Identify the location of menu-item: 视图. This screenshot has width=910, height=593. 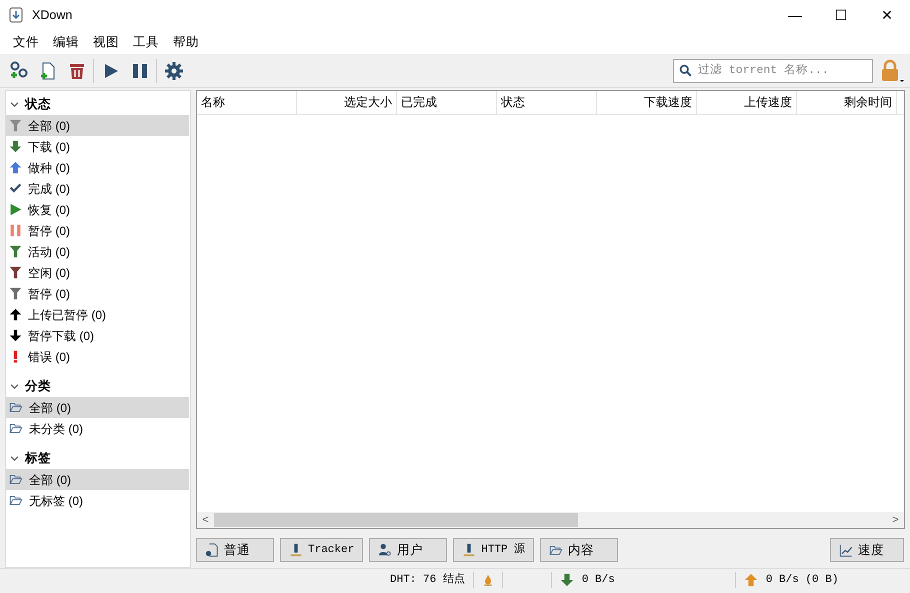
(106, 42).